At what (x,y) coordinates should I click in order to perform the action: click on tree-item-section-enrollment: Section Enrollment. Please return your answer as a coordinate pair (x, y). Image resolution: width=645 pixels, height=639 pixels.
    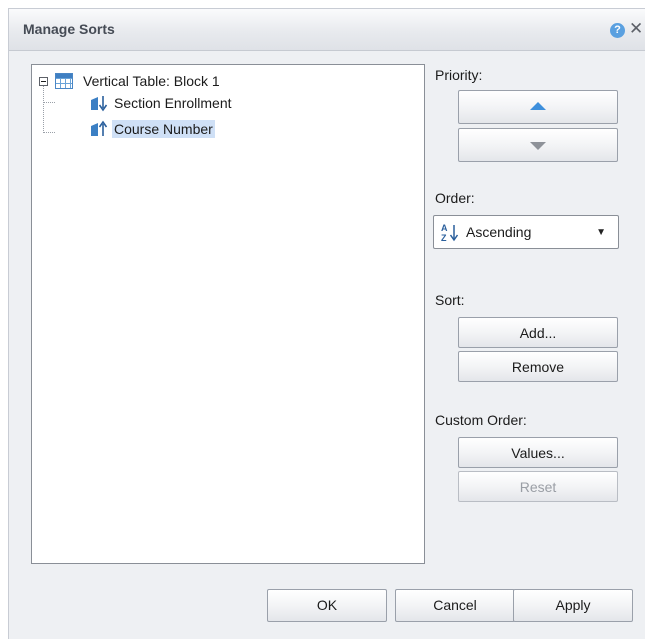
    Looking at the image, I should click on (161, 103).